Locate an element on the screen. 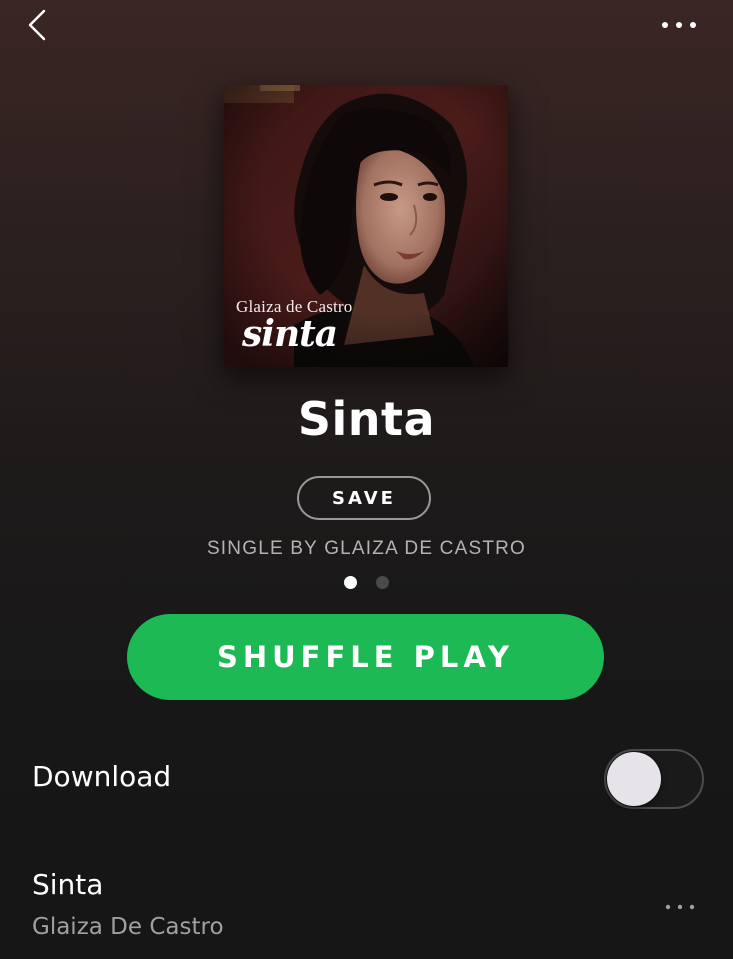 This screenshot has height=959, width=733. download-label: Download is located at coordinates (102, 776).